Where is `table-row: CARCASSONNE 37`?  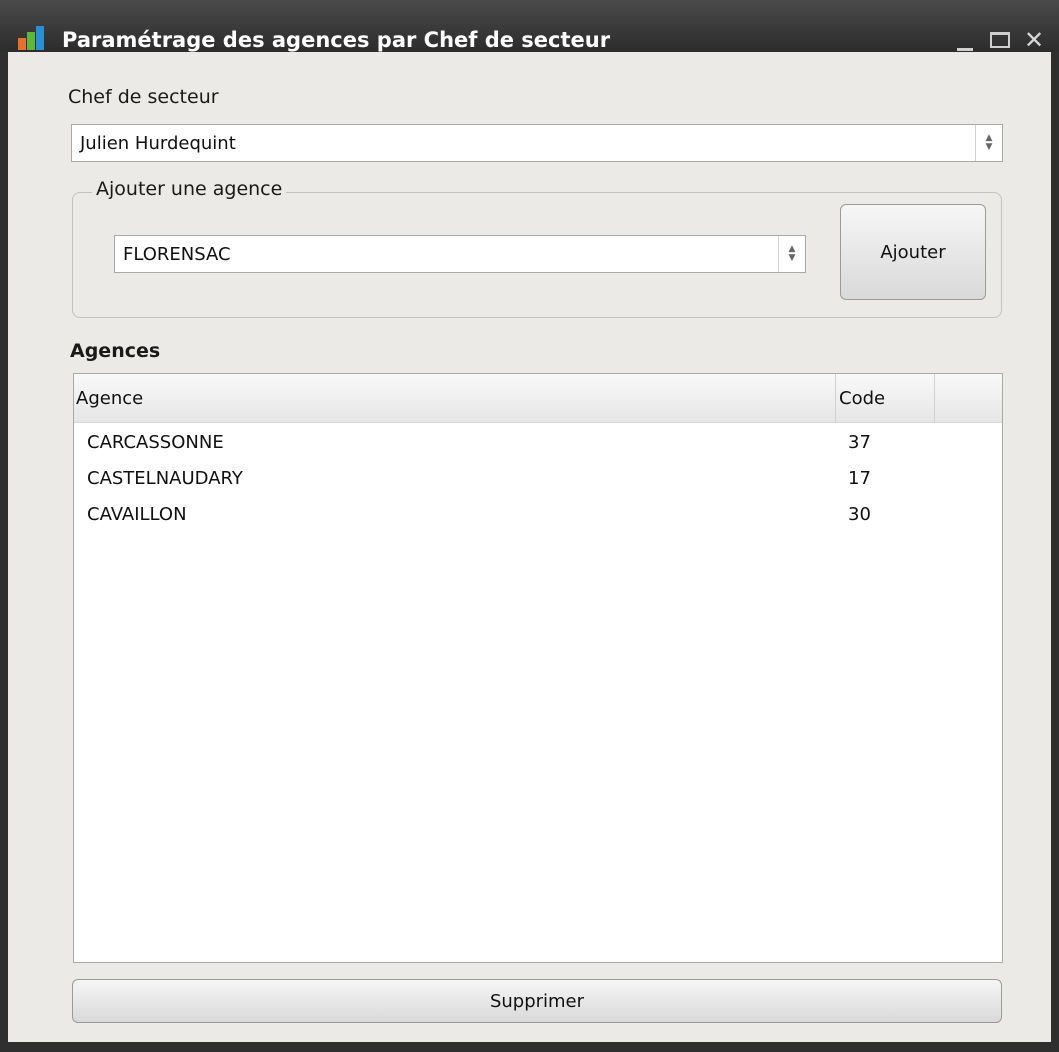 table-row: CARCASSONNE 37 is located at coordinates (538, 444).